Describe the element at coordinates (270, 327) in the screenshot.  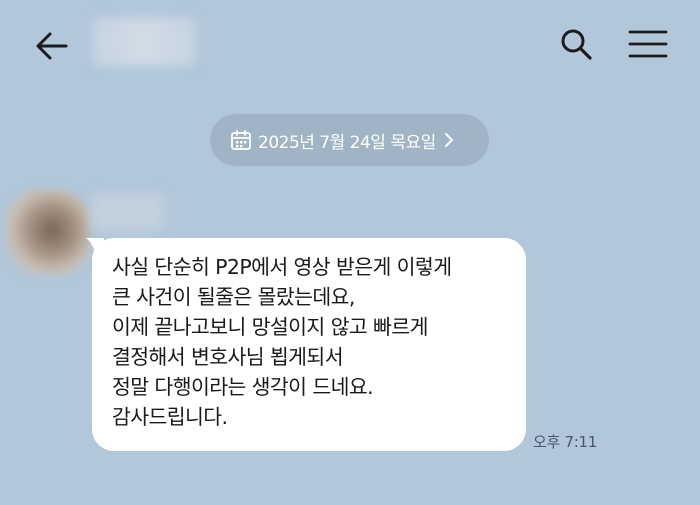
I see `message-line: 이제 끝나고보니 망설이지 않고 빠르게` at that location.